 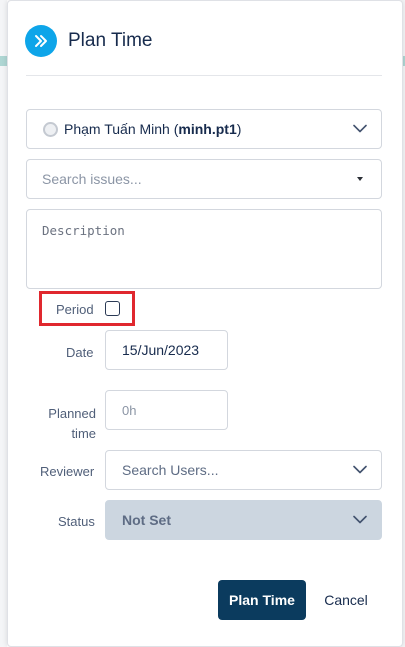 What do you see at coordinates (166, 410) in the screenshot?
I see `planned-time-input: 0h` at bounding box center [166, 410].